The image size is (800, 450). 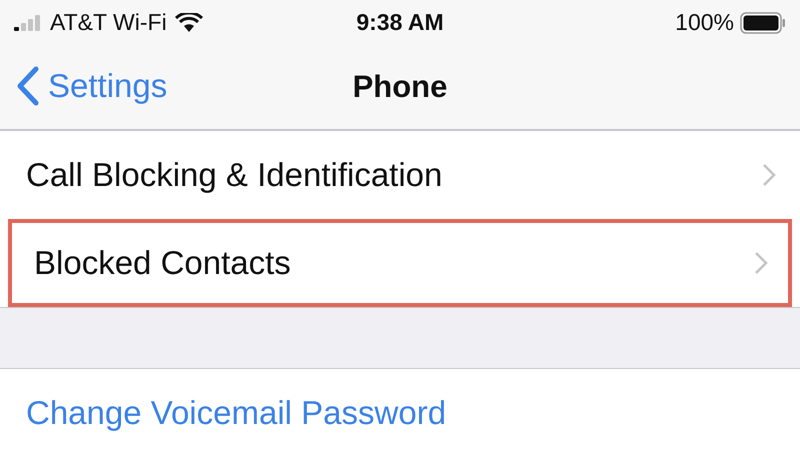 I want to click on row-label: Blocked Contacts, so click(x=162, y=263).